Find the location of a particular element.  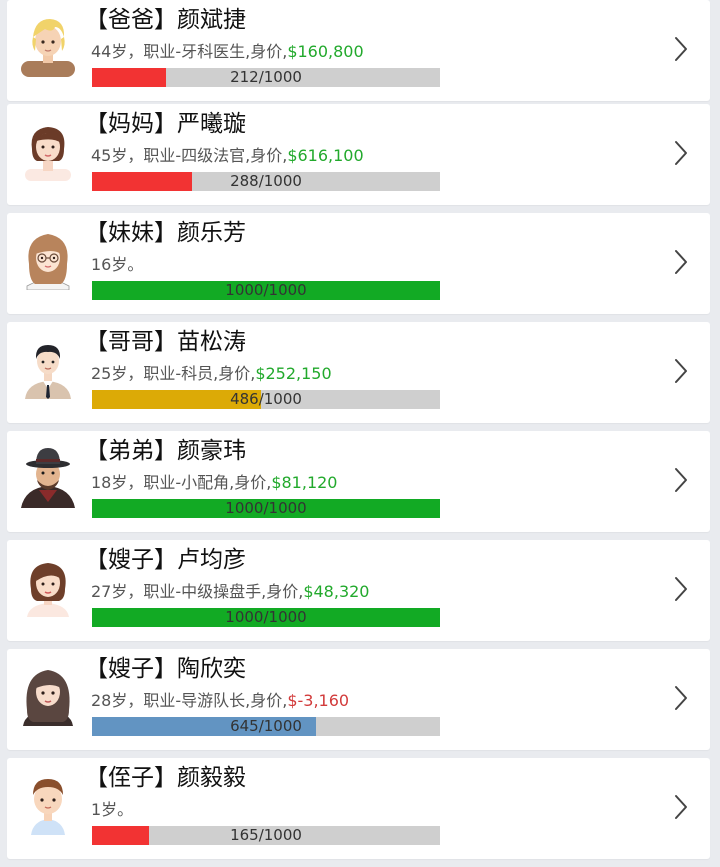

man-suit-avatar-icon is located at coordinates (48, 366).